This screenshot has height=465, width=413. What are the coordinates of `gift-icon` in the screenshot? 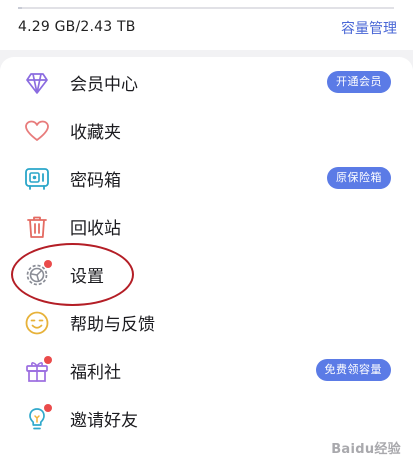 It's located at (37, 370).